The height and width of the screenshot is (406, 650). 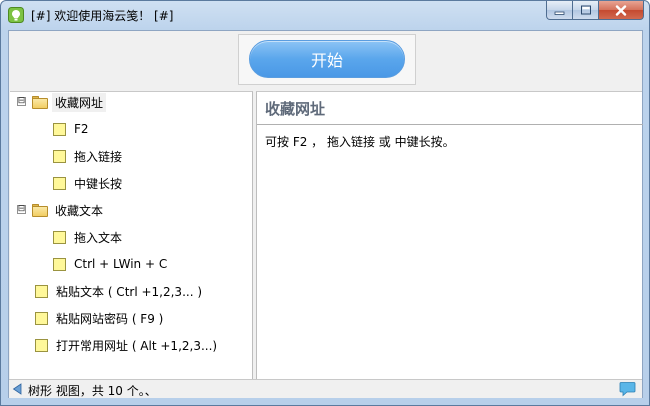 I want to click on status-text: 树形 视图，共 10 个。、, so click(x=92, y=391).